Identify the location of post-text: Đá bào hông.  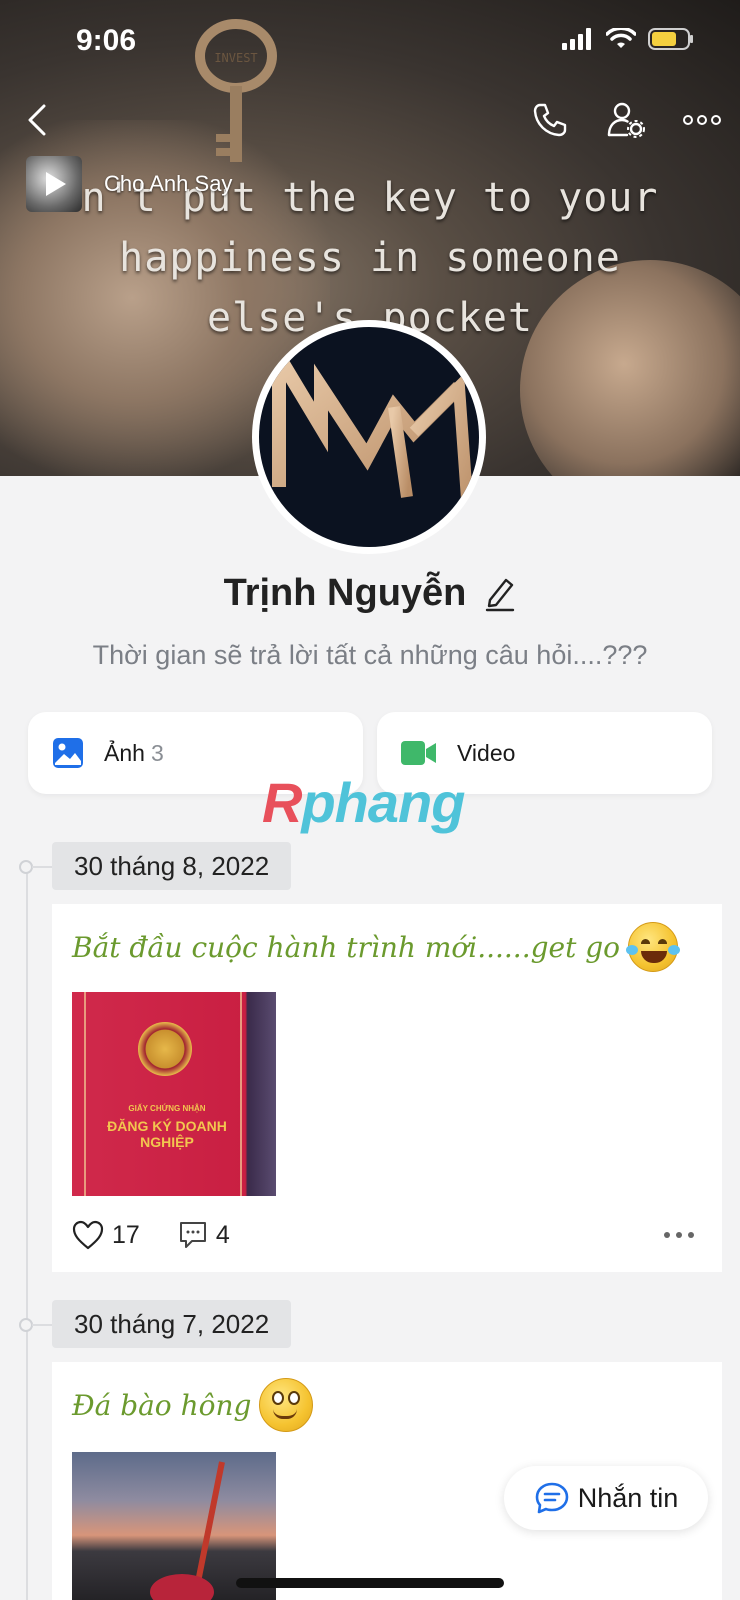
(193, 1405).